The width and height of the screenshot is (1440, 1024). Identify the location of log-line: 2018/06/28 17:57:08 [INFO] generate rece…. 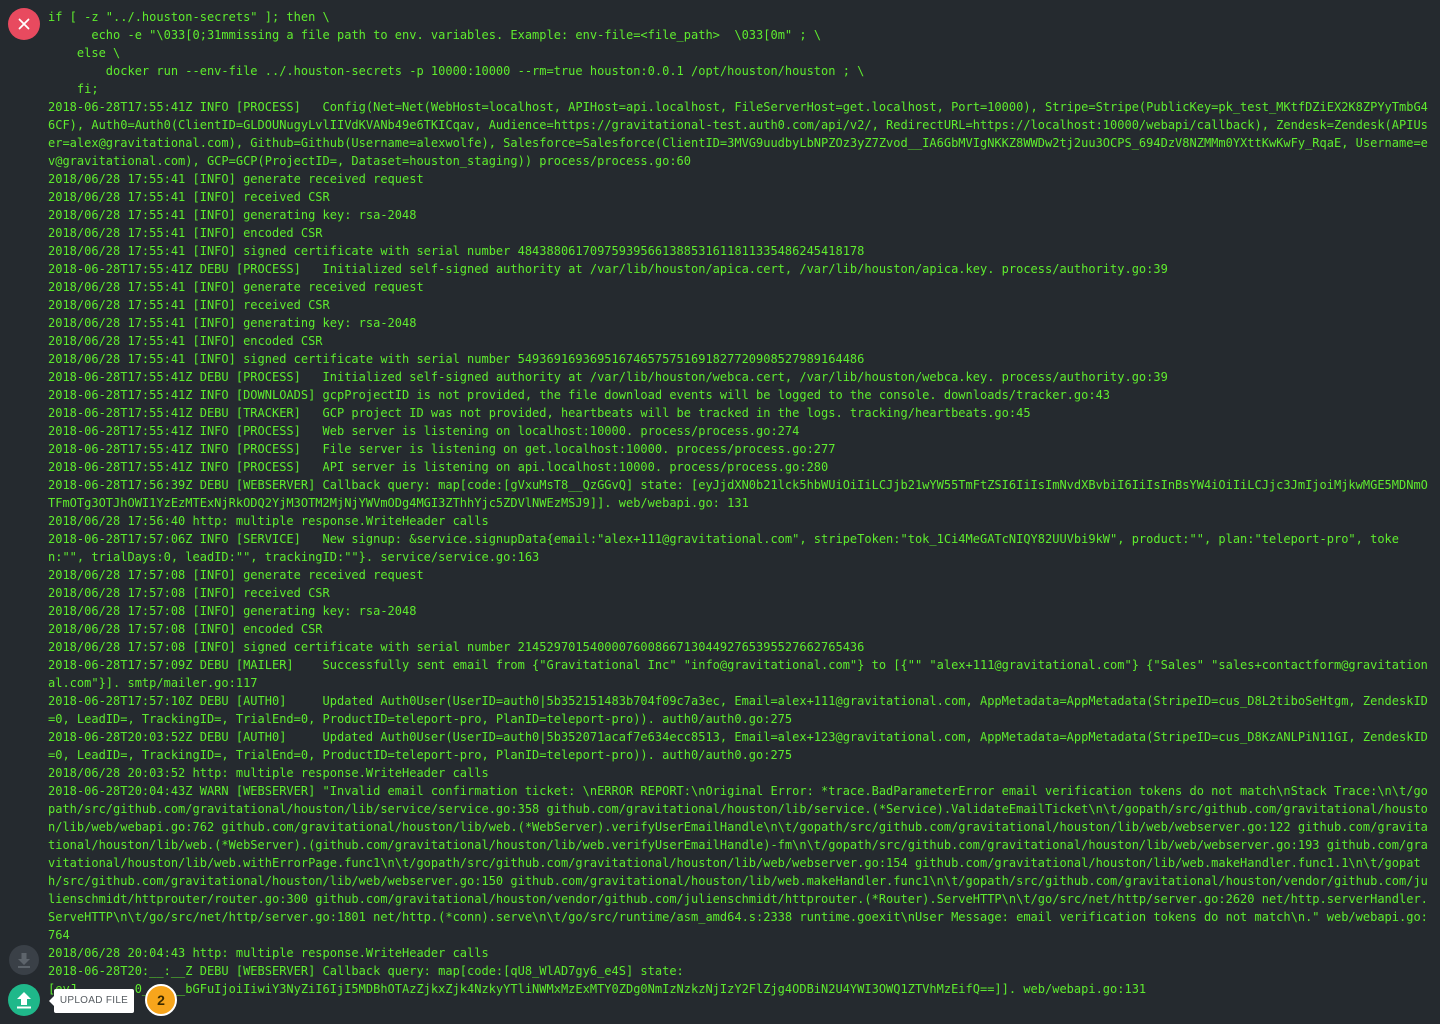
(236, 575).